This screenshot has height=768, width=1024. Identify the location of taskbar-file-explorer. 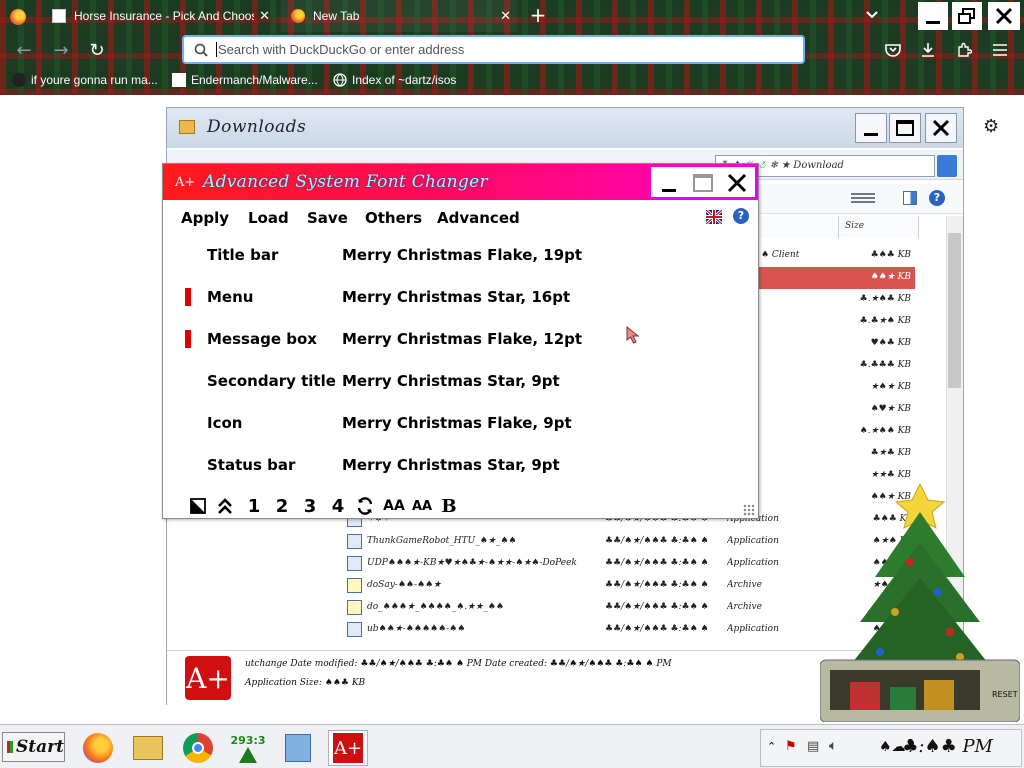
(148, 748).